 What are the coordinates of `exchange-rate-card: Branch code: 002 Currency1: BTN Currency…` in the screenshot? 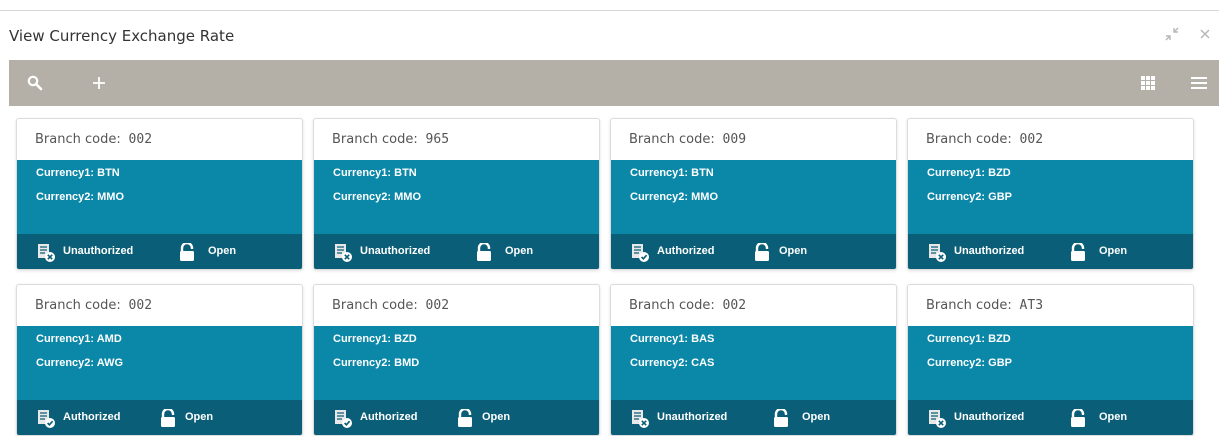 It's located at (159, 194).